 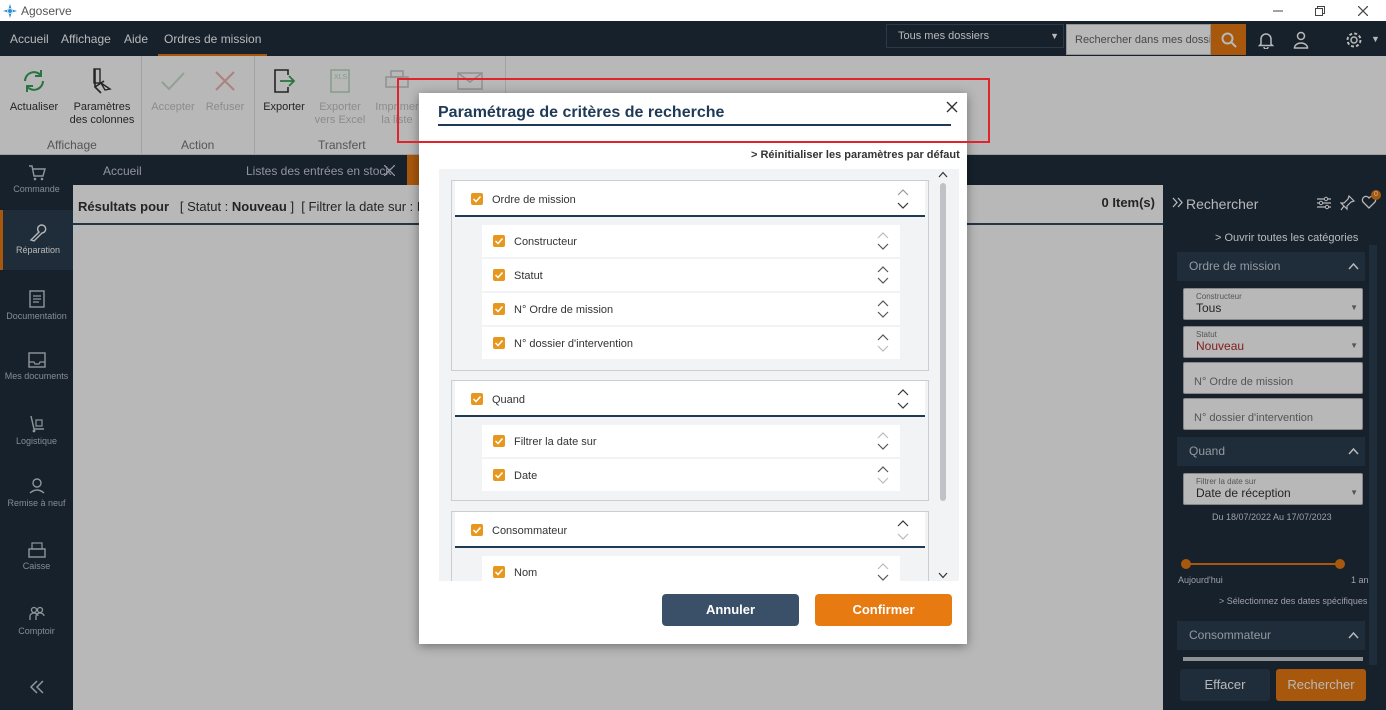 What do you see at coordinates (690, 530) in the screenshot?
I see `group-header: Consommateur` at bounding box center [690, 530].